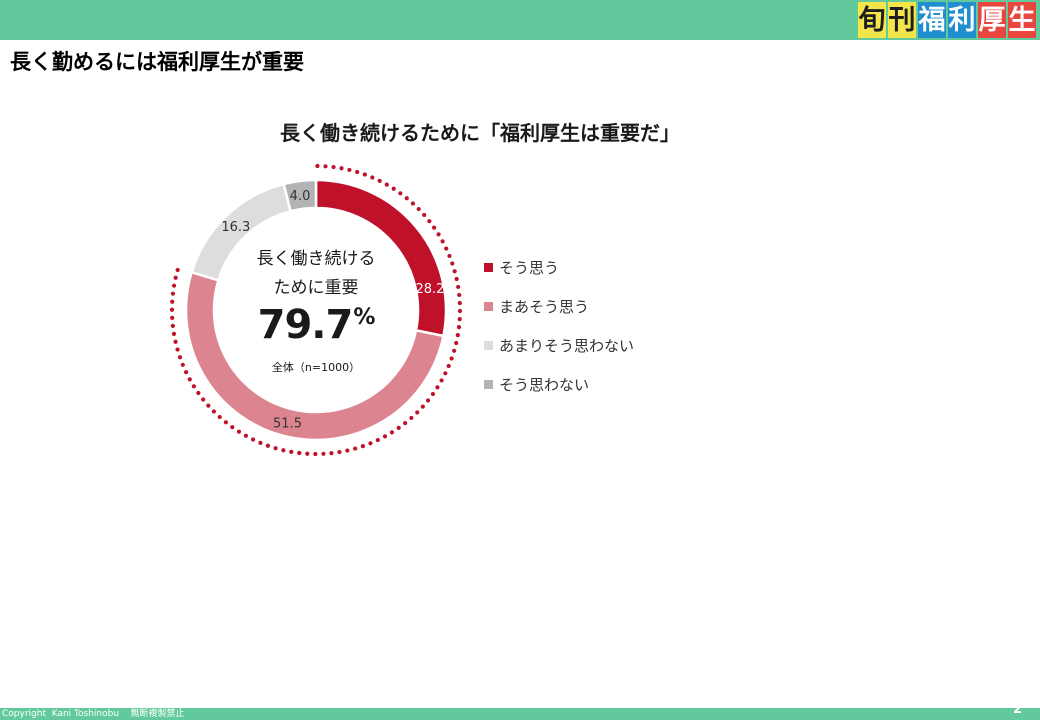 This screenshot has width=1040, height=720. Describe the element at coordinates (872, 20) in the screenshot. I see `logo-char: 旬` at that location.